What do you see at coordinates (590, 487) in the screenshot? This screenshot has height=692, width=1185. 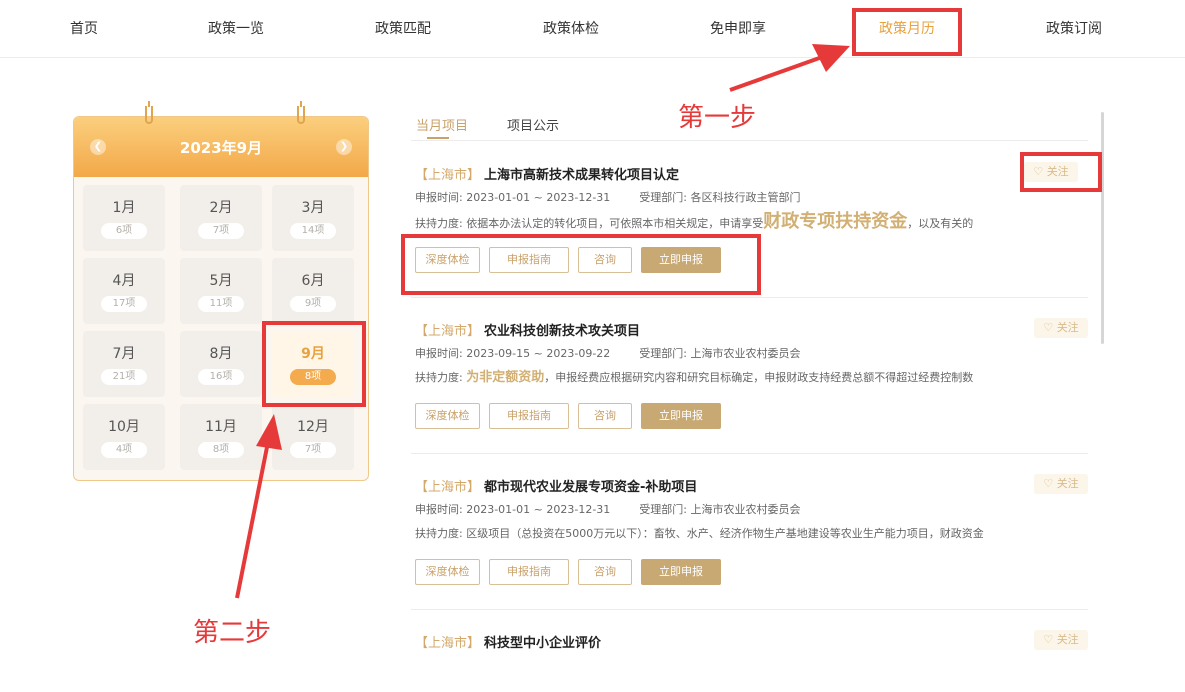 I see `project-name: 都市现代农业发展专项资金-补助项目` at bounding box center [590, 487].